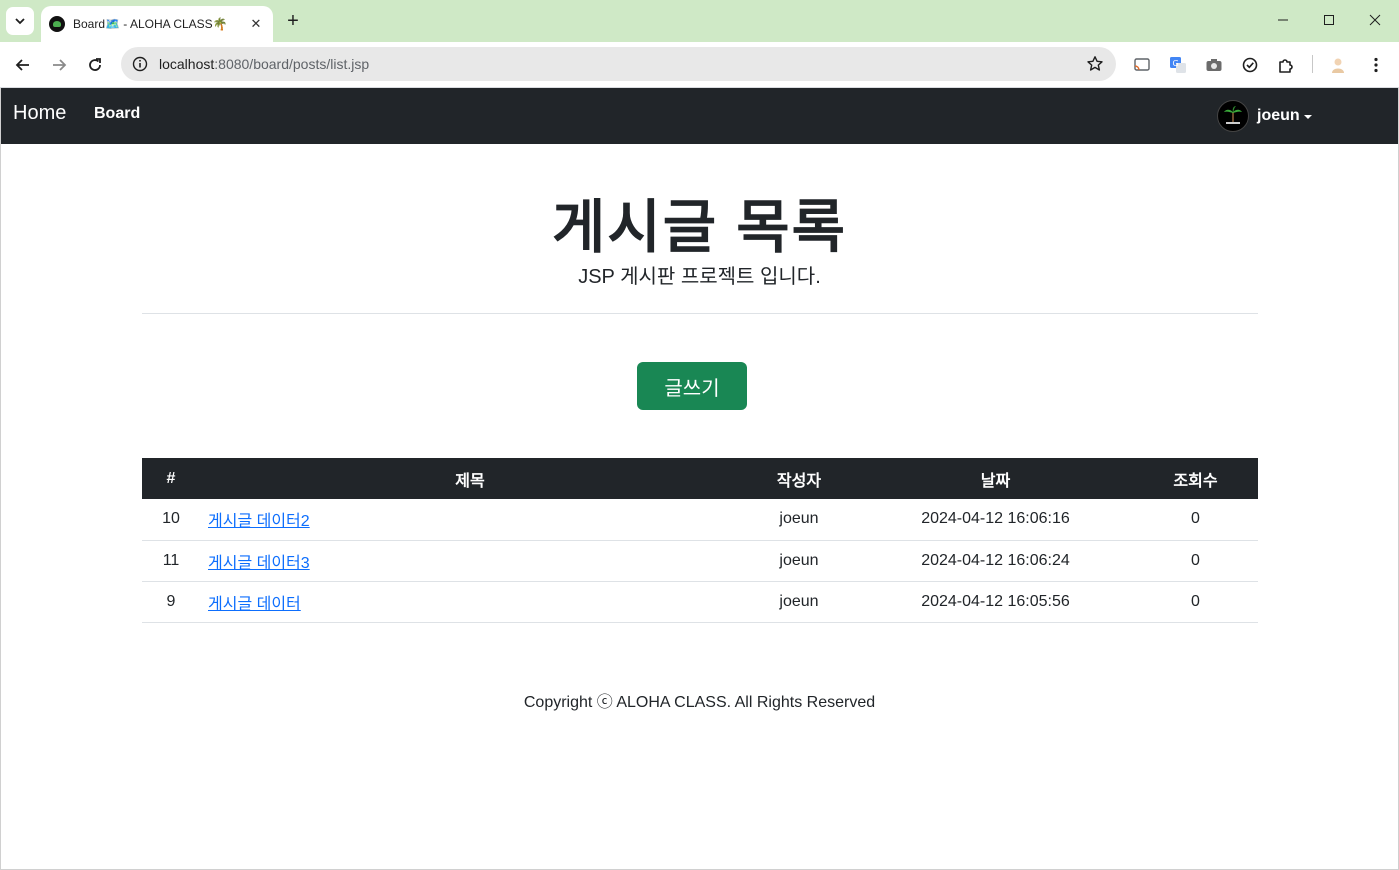 This screenshot has width=1399, height=870. What do you see at coordinates (1307, 117) in the screenshot?
I see `caret-down-icon` at bounding box center [1307, 117].